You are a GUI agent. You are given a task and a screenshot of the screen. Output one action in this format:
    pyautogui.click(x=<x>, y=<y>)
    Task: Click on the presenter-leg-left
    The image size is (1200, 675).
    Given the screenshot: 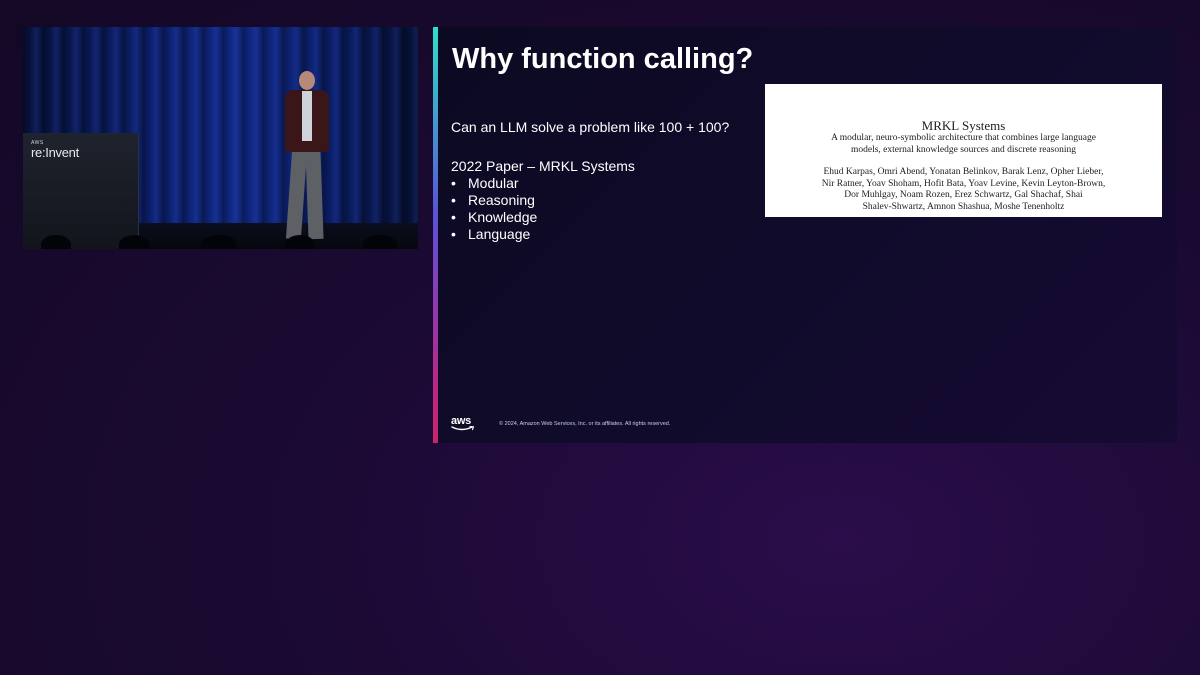 What is the action you would take?
    pyautogui.click(x=296, y=195)
    